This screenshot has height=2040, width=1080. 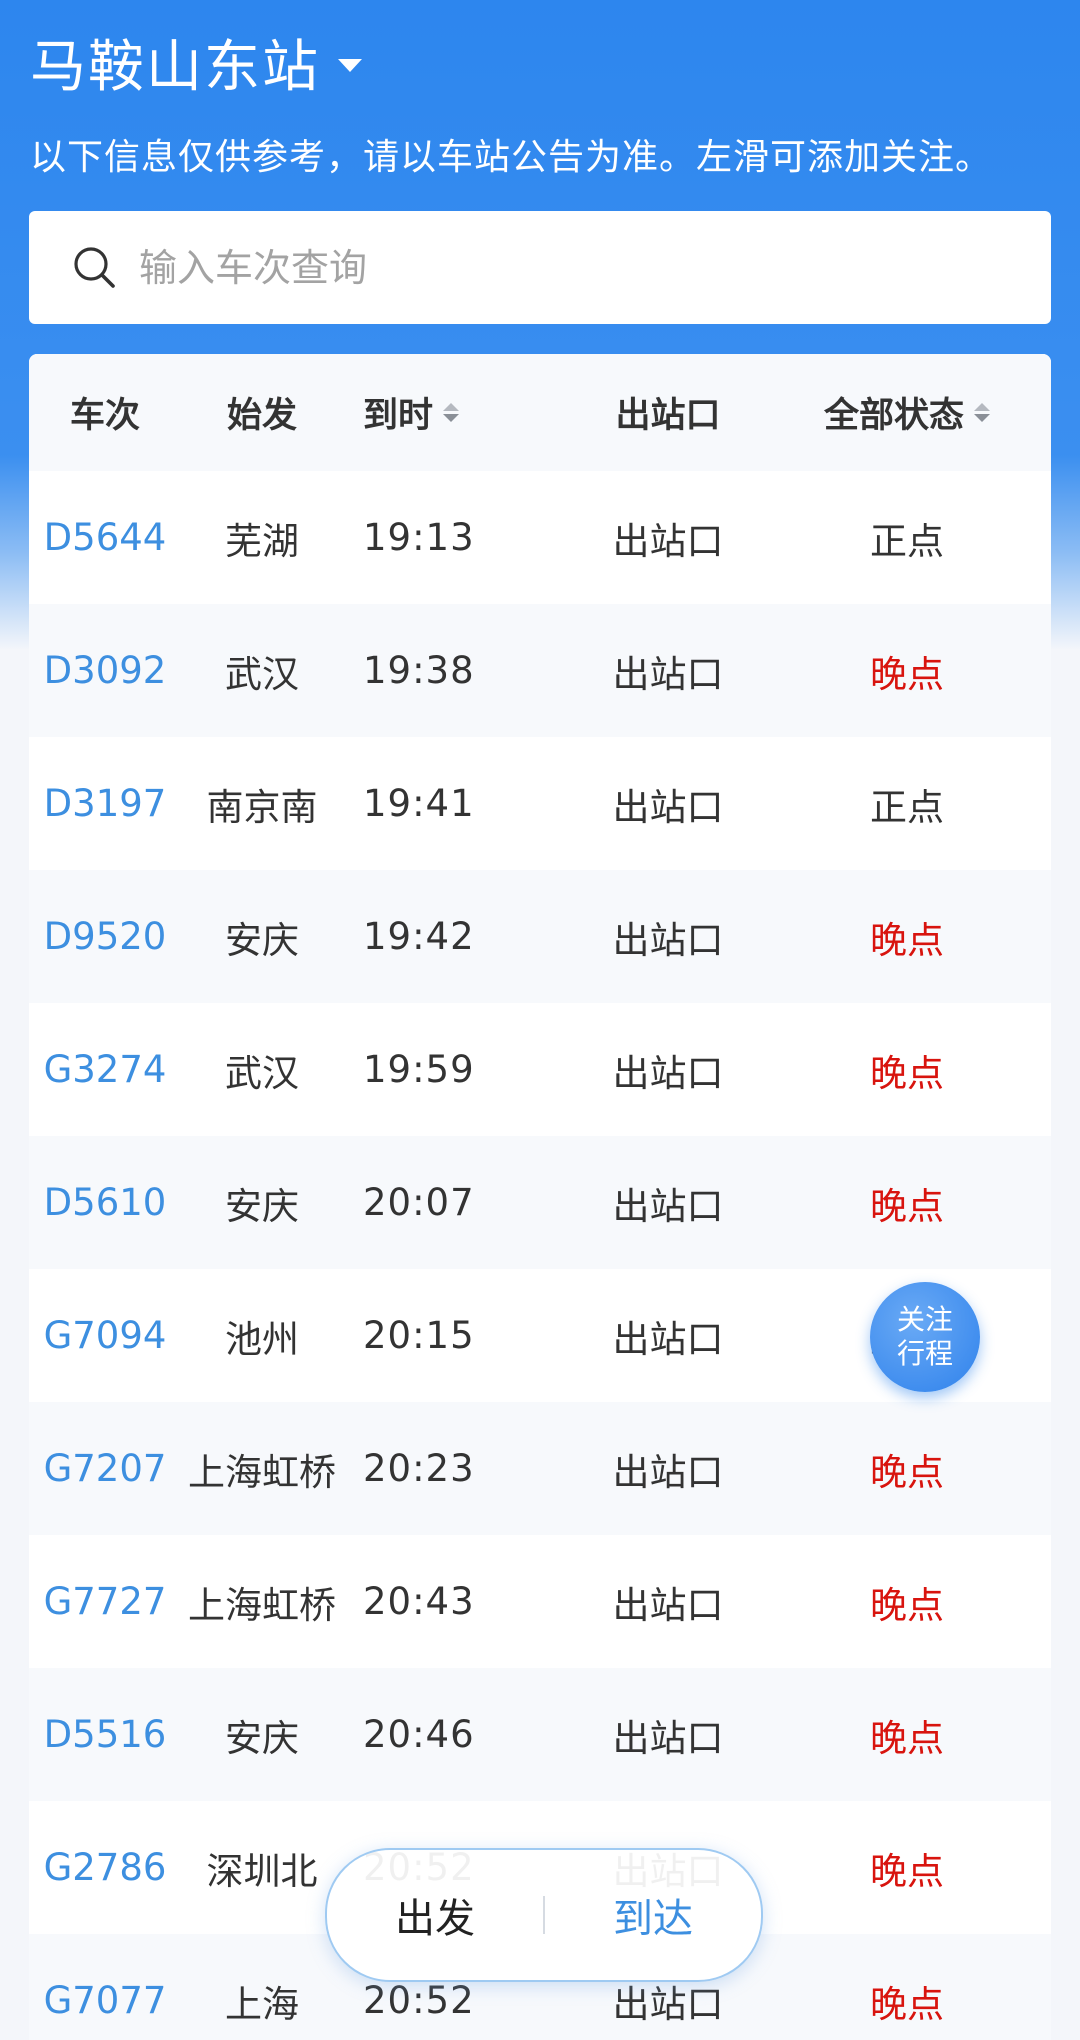 I want to click on arrival-time: 19:38, so click(x=419, y=670).